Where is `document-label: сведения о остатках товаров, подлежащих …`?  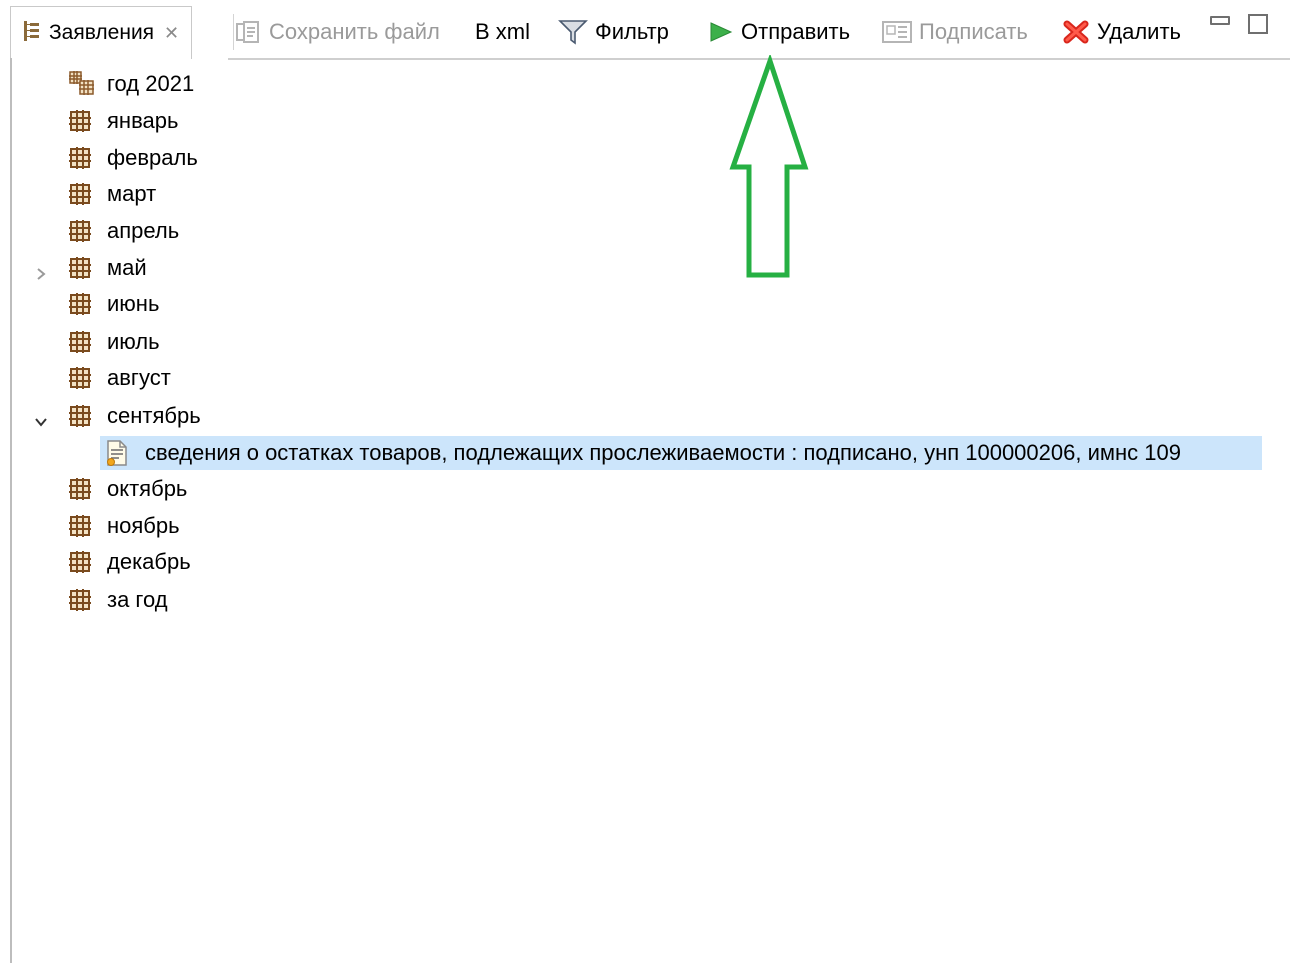
document-label: сведения о остатках товаров, подлежащих … is located at coordinates (663, 452).